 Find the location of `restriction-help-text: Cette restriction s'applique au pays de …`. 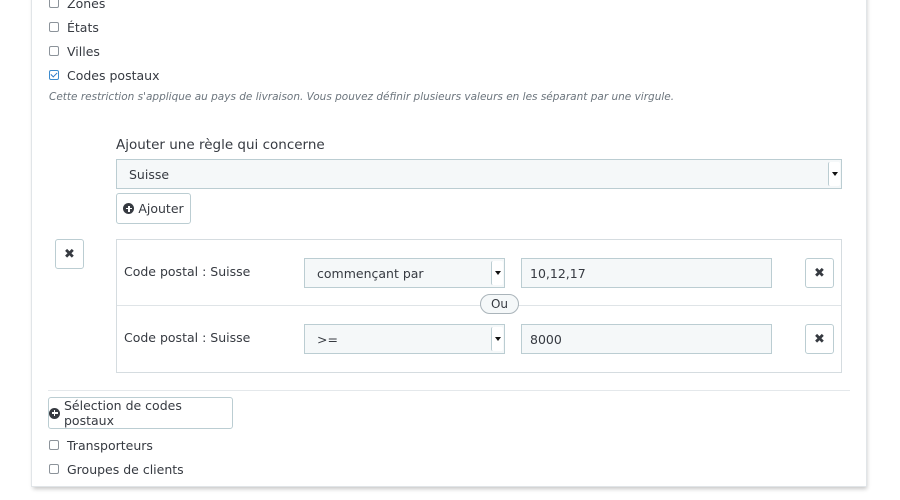

restriction-help-text: Cette restriction s'applique au pays de … is located at coordinates (362, 97).